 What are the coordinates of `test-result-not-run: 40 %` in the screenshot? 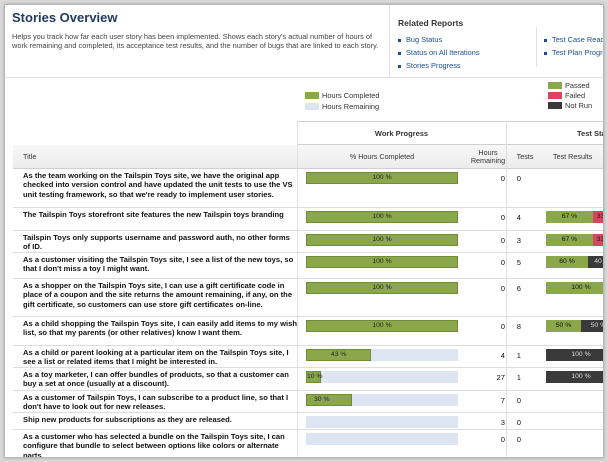 It's located at (595, 262).